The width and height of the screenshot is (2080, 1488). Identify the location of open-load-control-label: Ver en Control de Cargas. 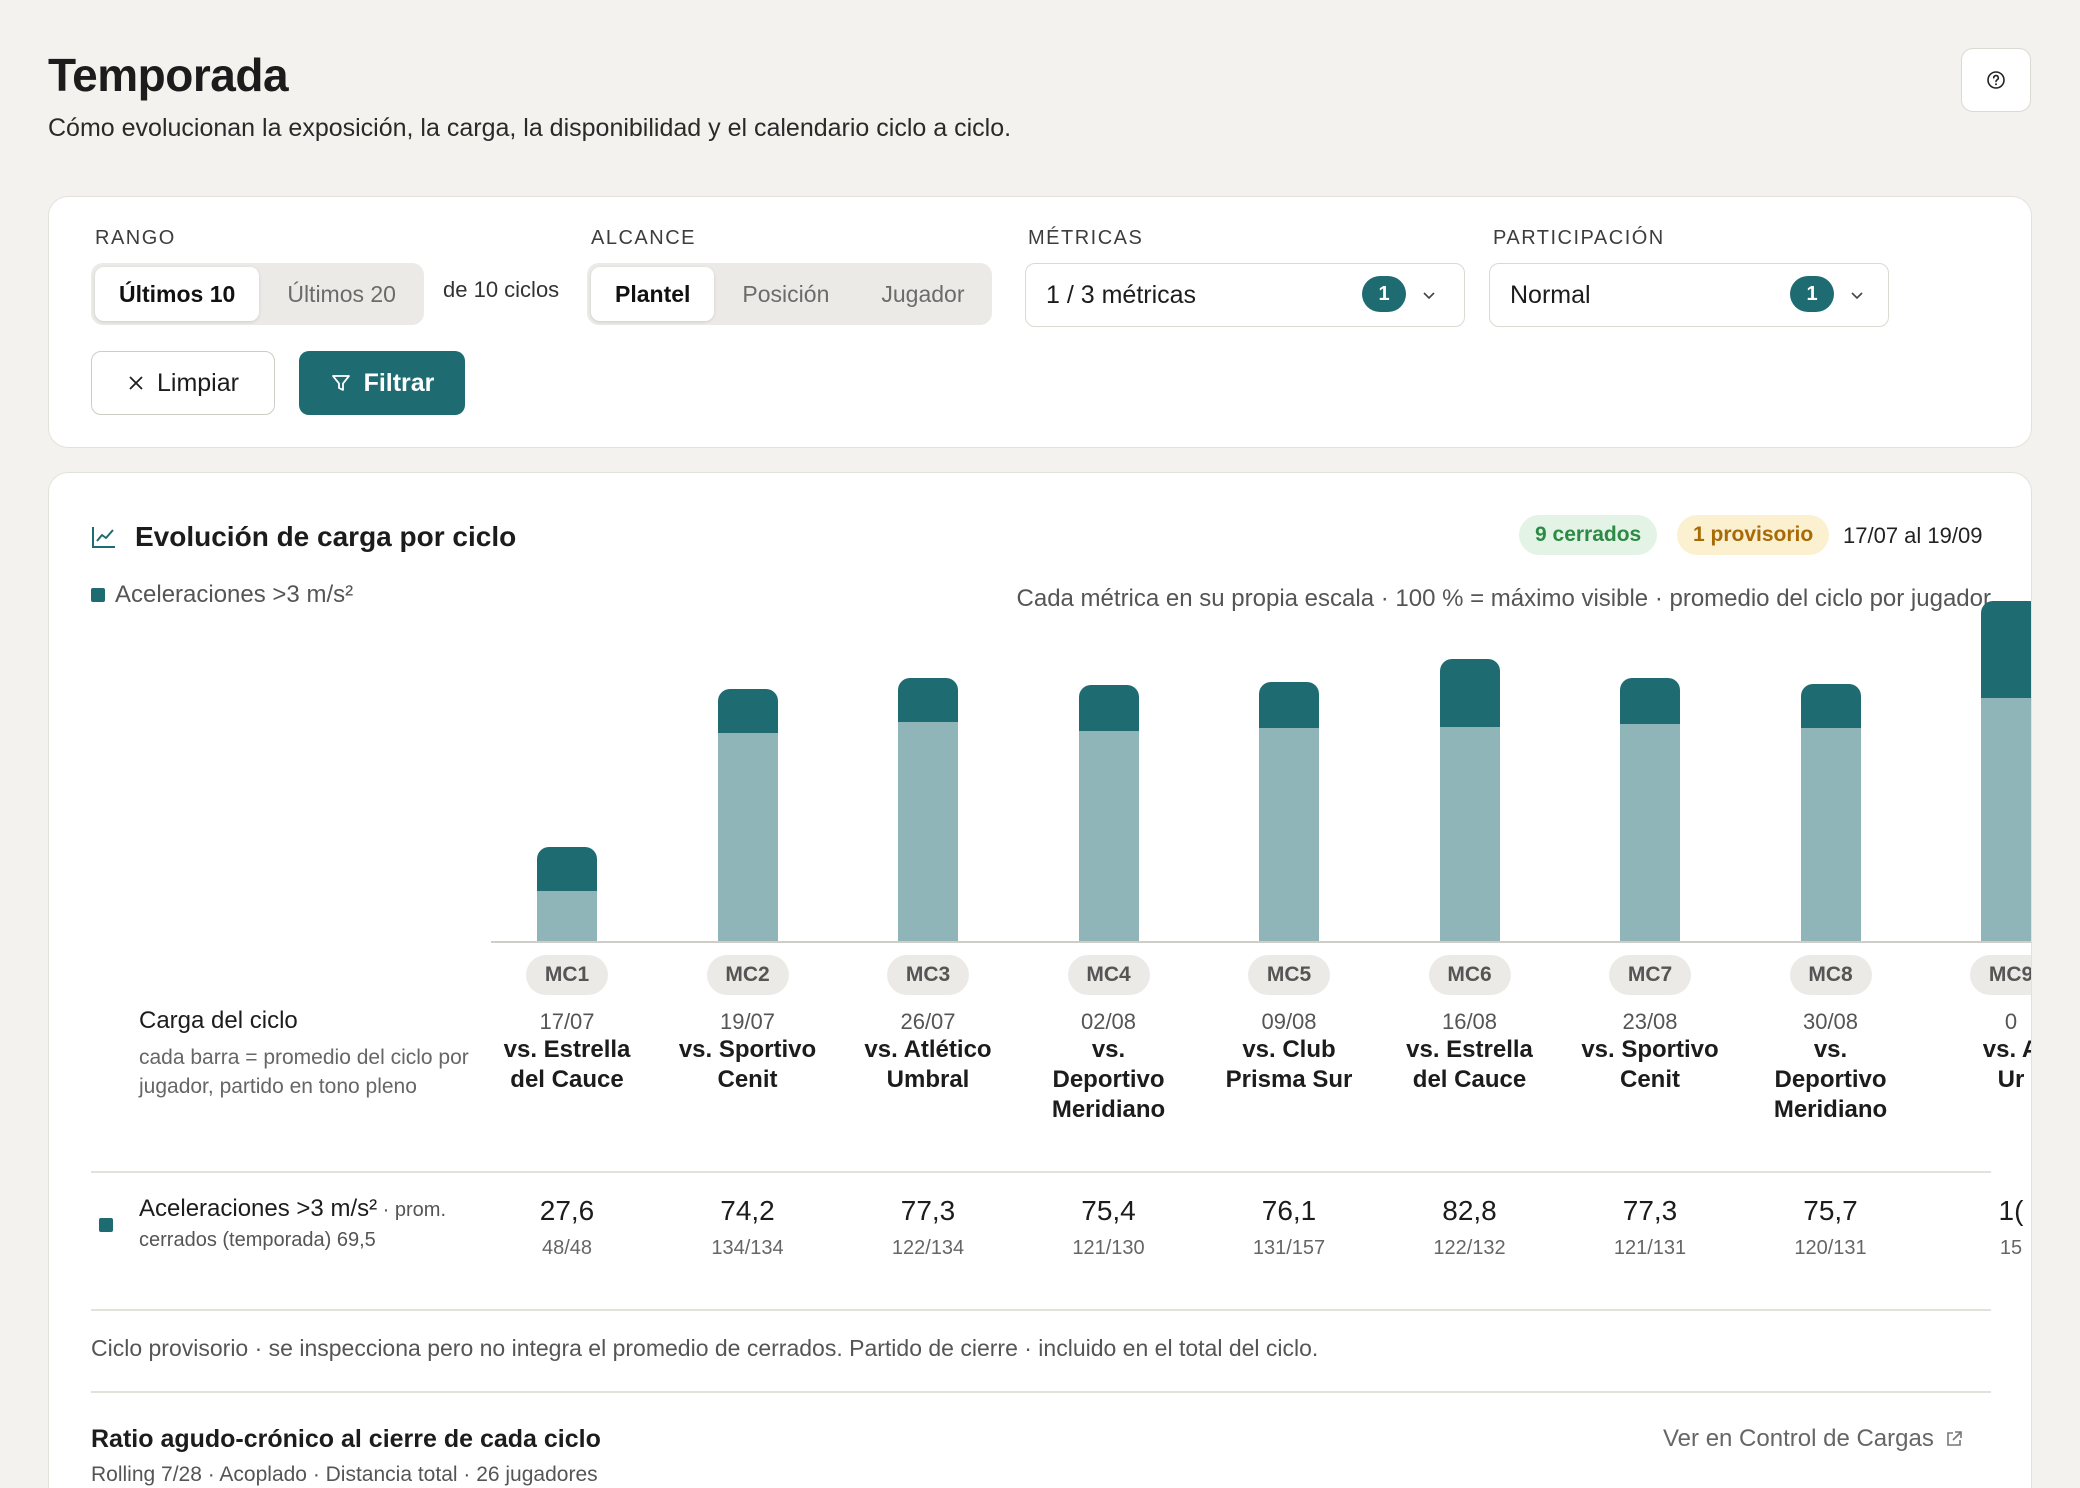
(1798, 1438).